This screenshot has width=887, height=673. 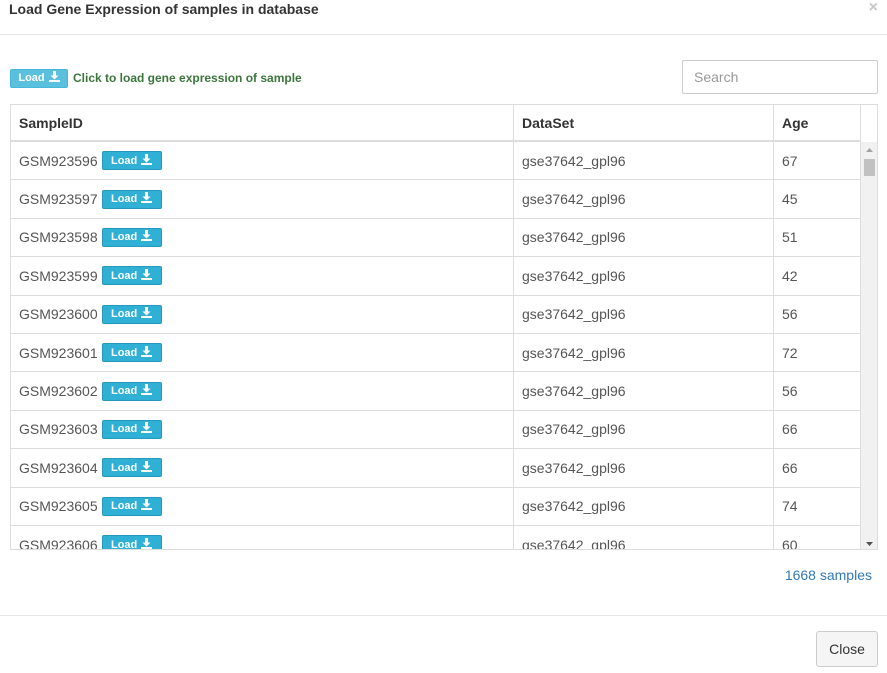 What do you see at coordinates (262, 276) in the screenshot?
I see `cell-sampleid: GSM923599 Load` at bounding box center [262, 276].